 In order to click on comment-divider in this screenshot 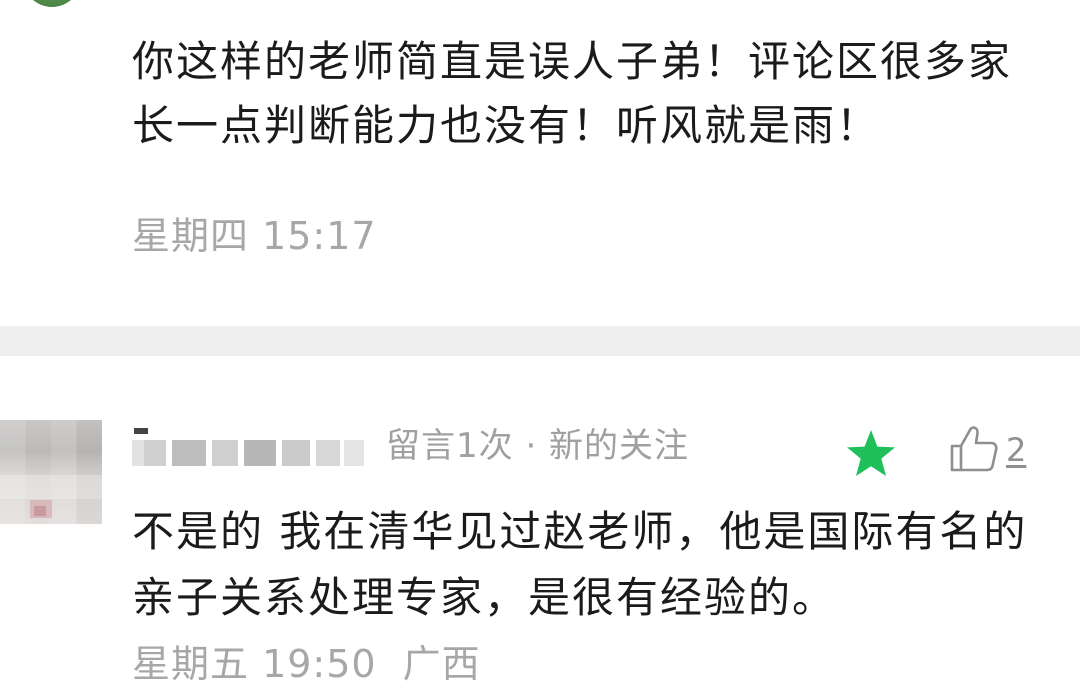, I will do `click(540, 341)`.